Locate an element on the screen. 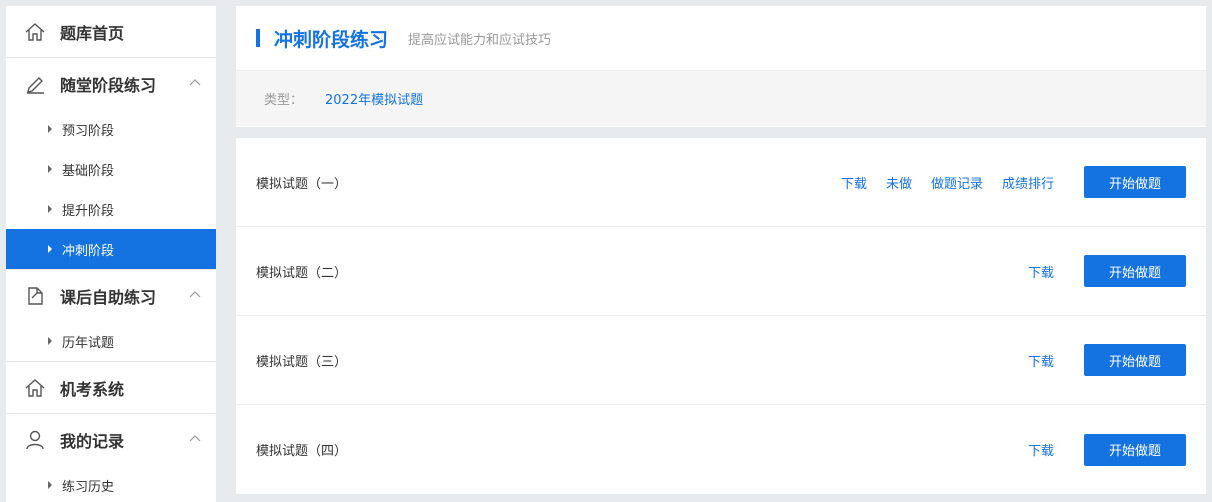 This screenshot has height=502, width=1212. list-item: 模拟试题（一） 下载 未做 做题记录 成绩排行 开始做题 is located at coordinates (721, 182).